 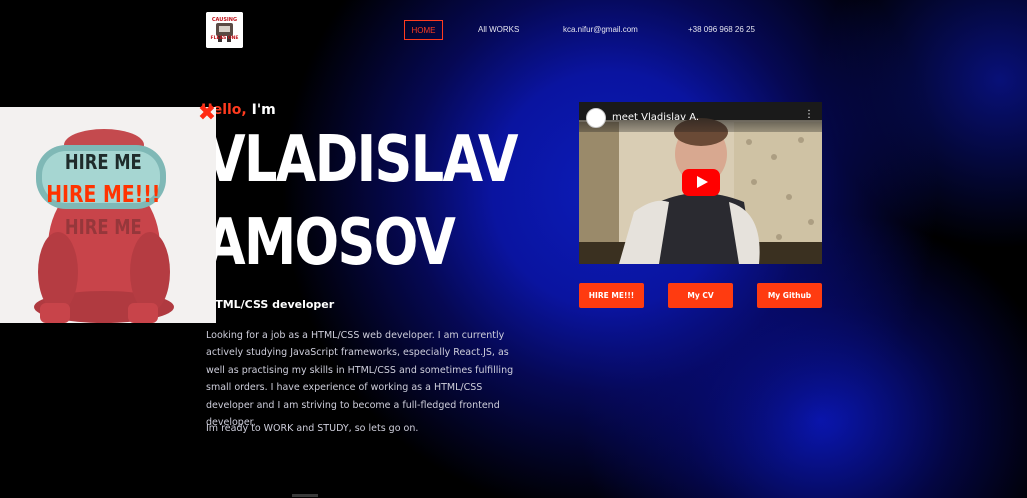 I want to click on nav-home-link: HOME, so click(x=423, y=30).